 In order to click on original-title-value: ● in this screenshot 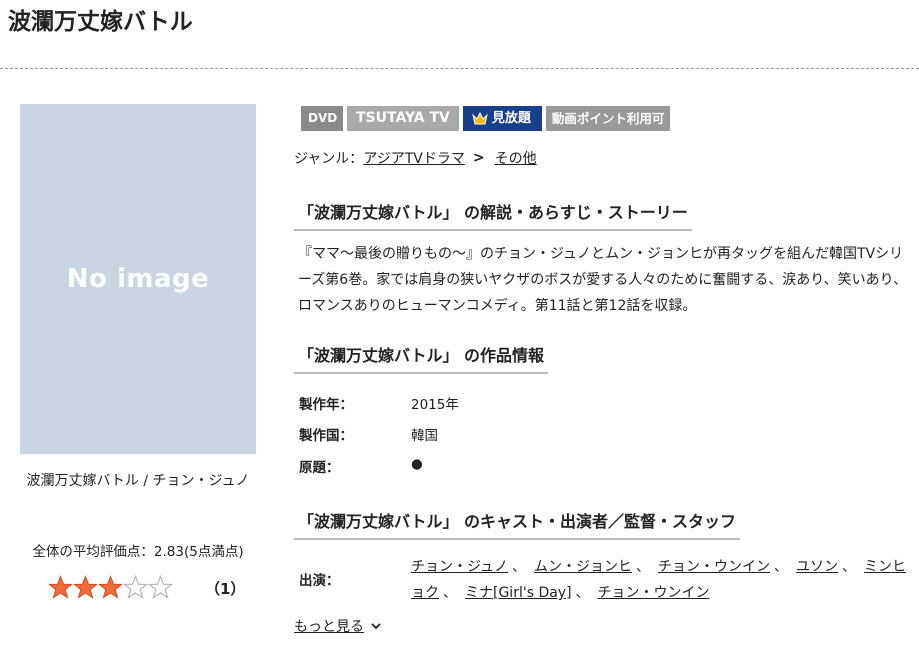, I will do `click(417, 464)`.